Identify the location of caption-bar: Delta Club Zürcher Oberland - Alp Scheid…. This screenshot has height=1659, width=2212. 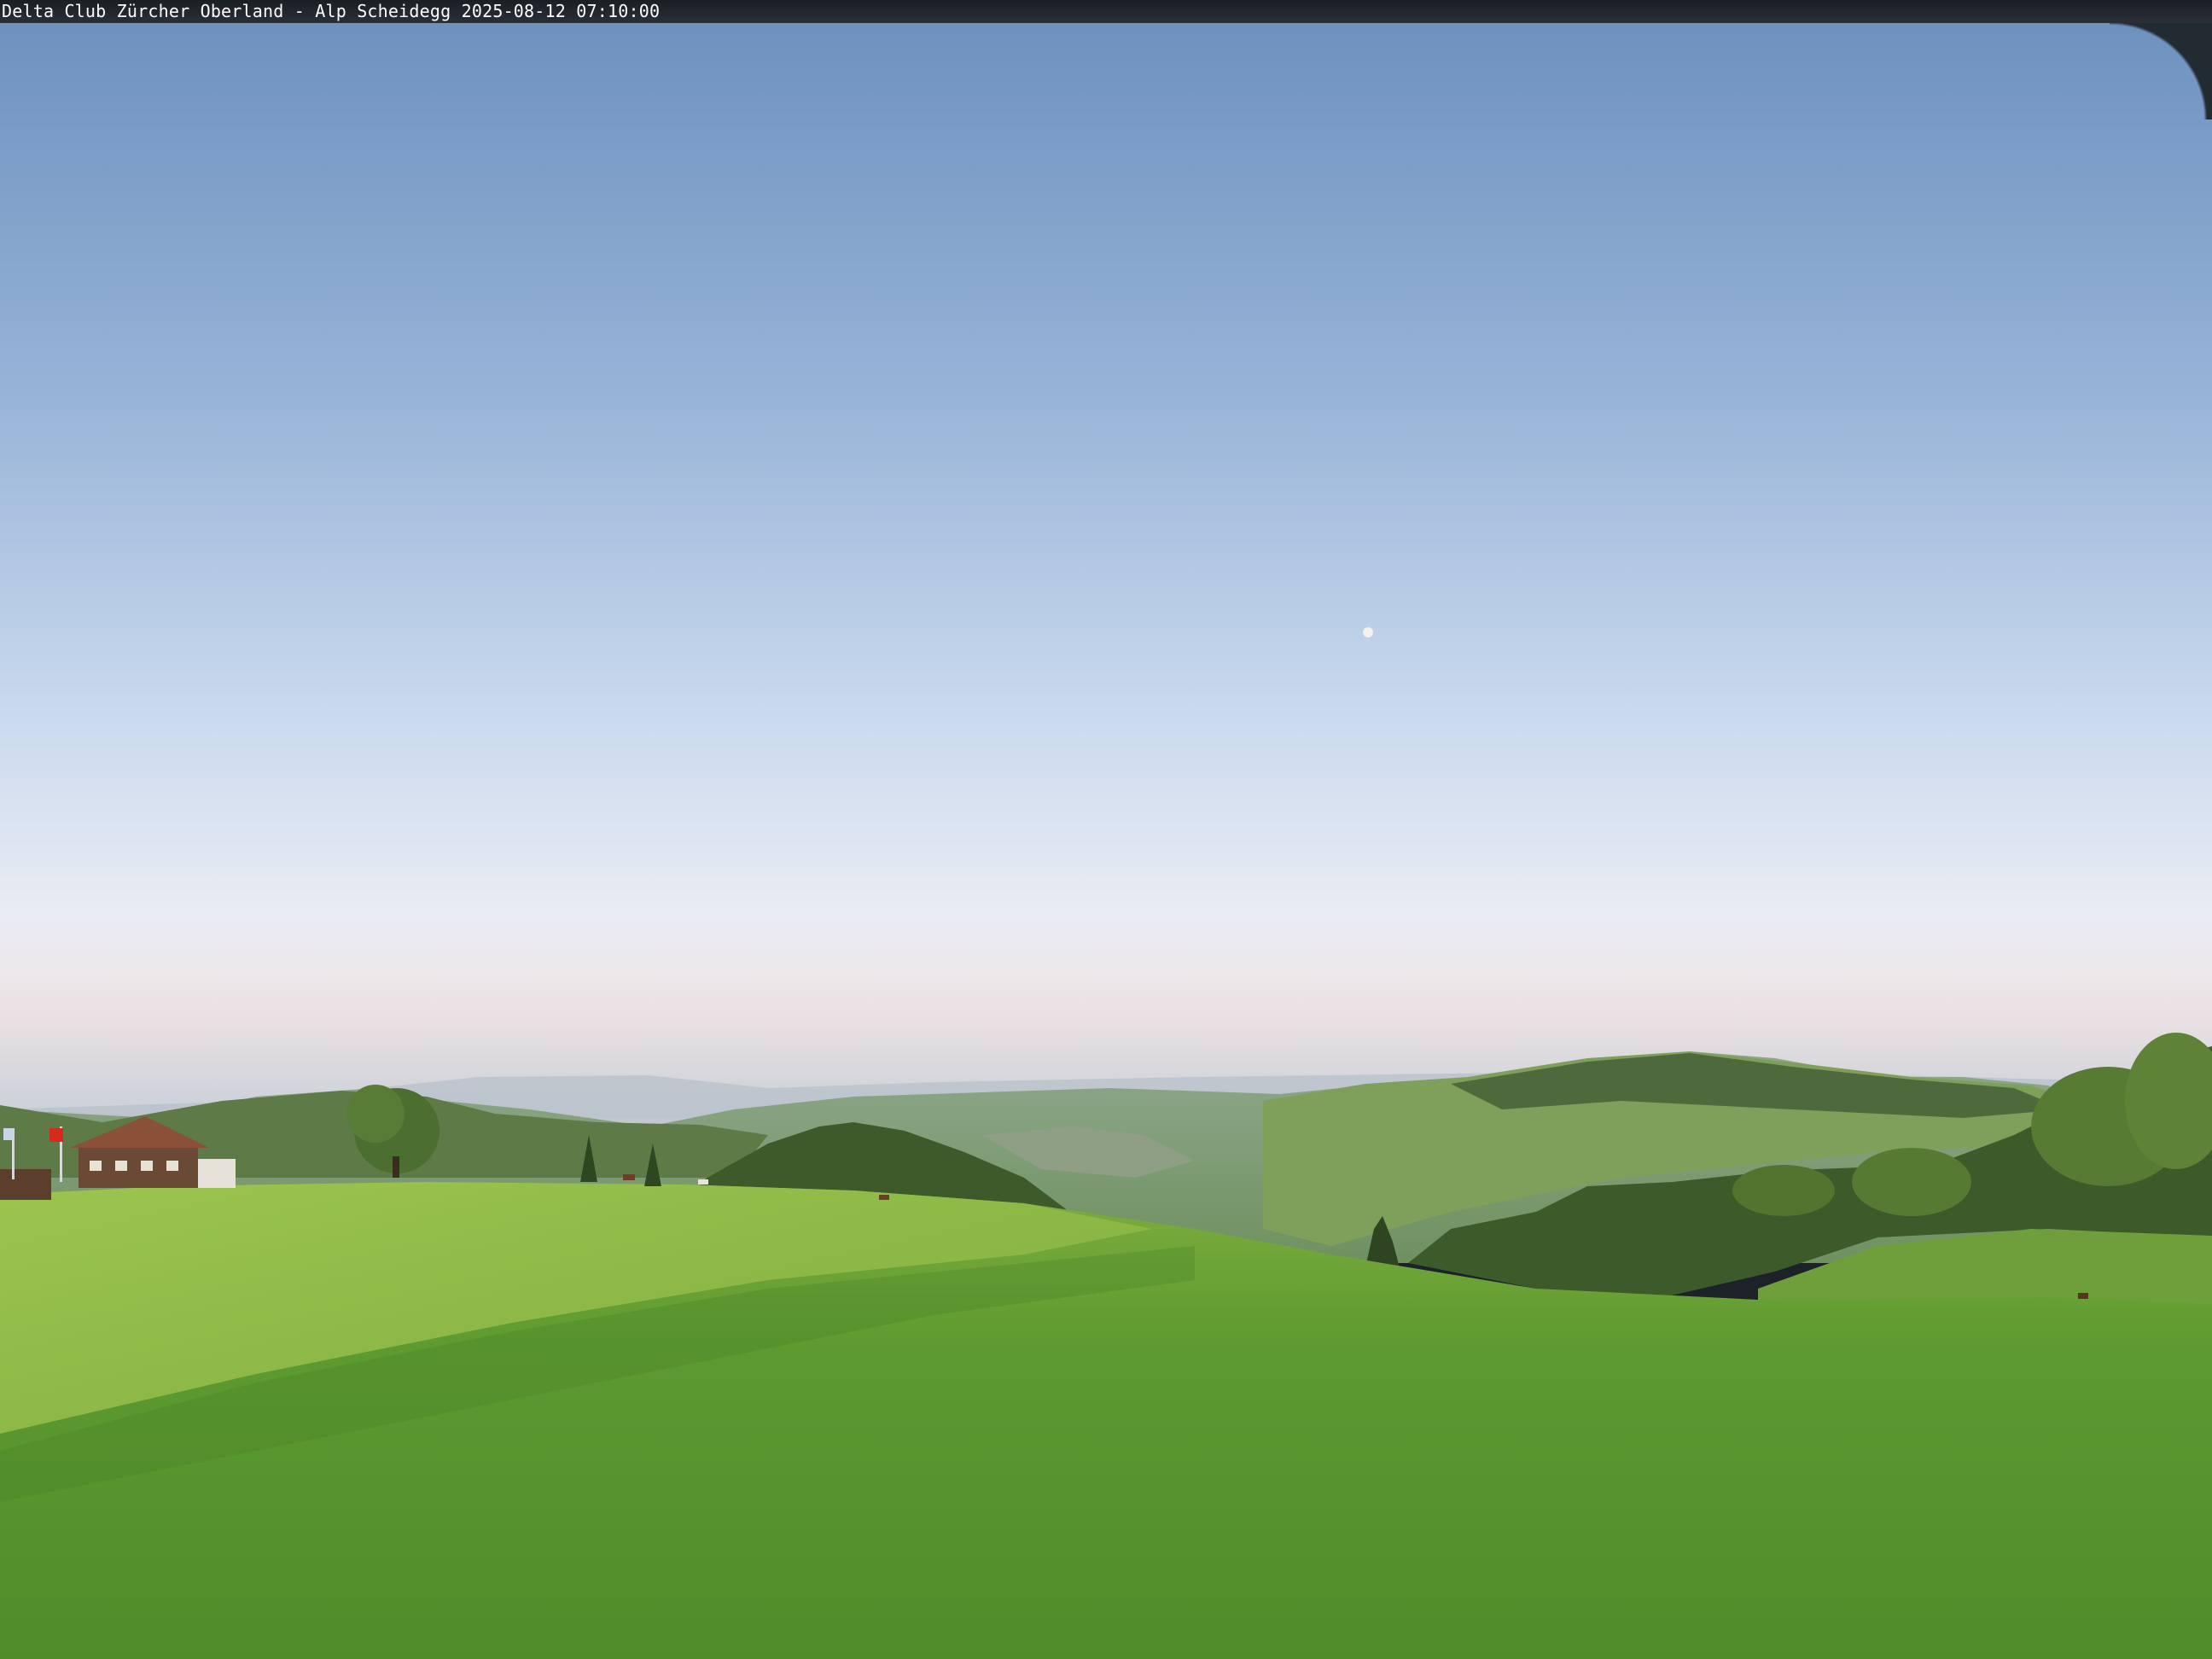
(1106, 11).